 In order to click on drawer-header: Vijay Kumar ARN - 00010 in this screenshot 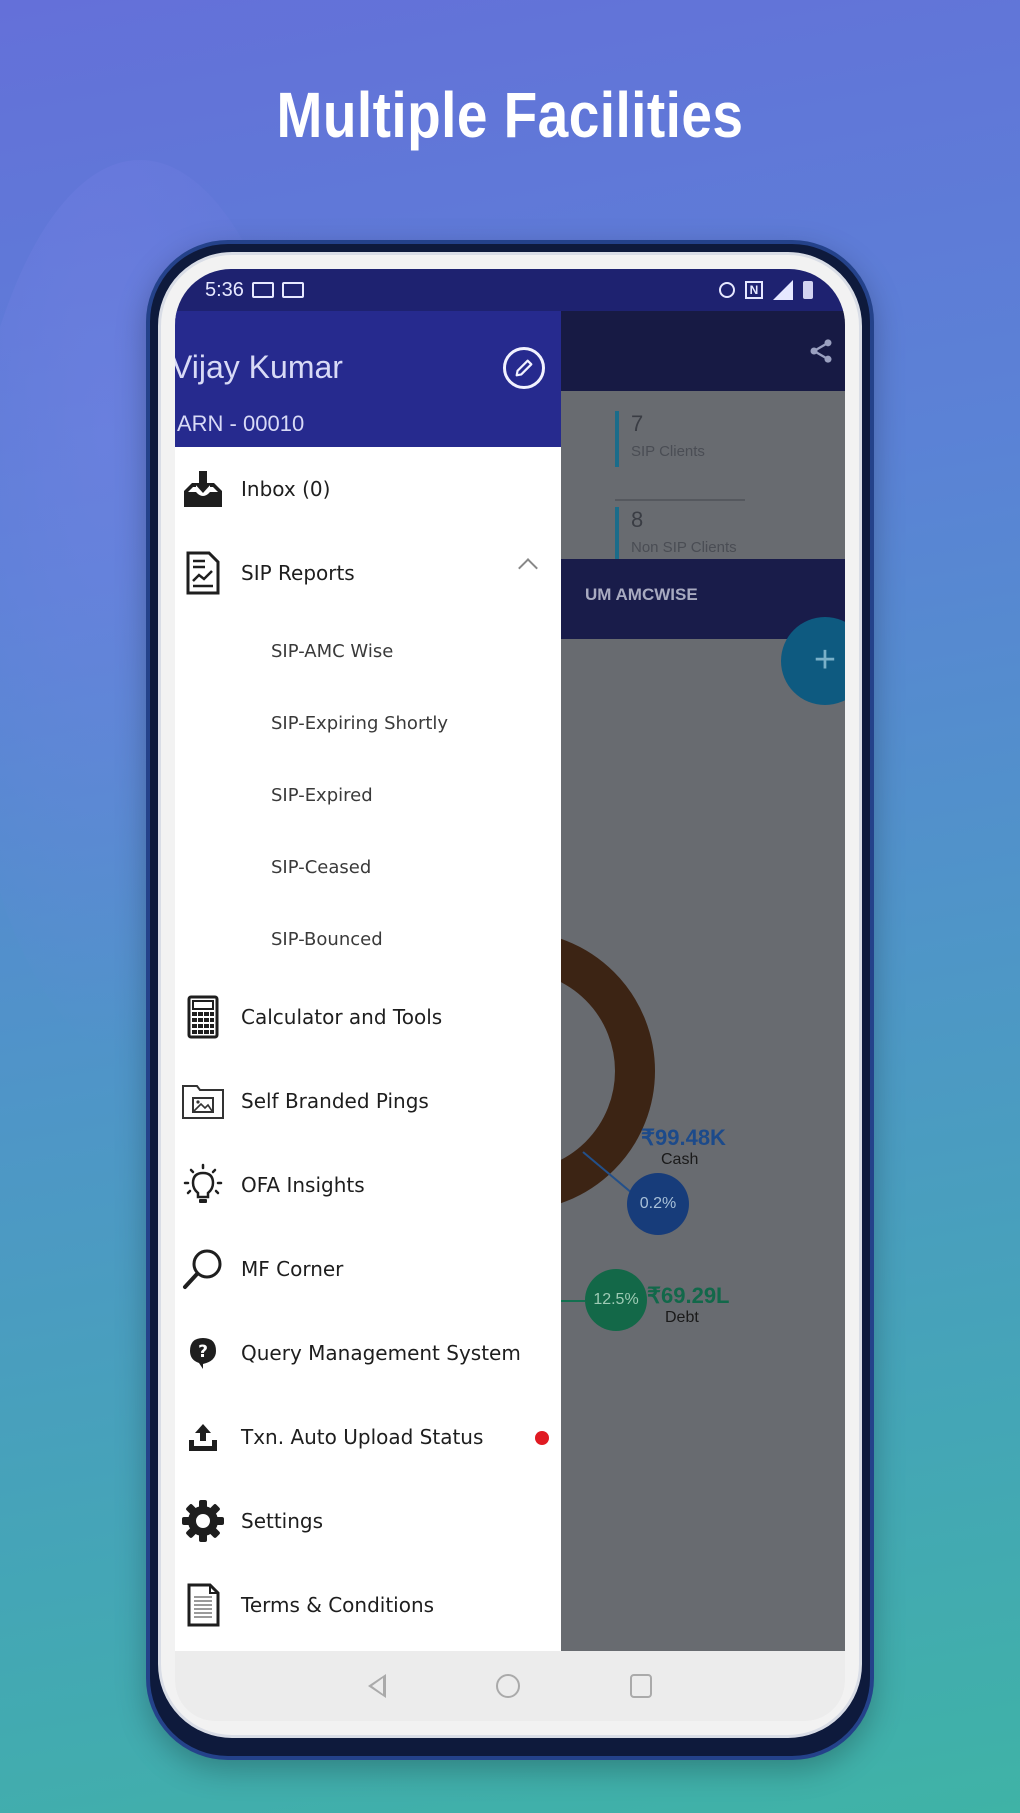, I will do `click(368, 379)`.